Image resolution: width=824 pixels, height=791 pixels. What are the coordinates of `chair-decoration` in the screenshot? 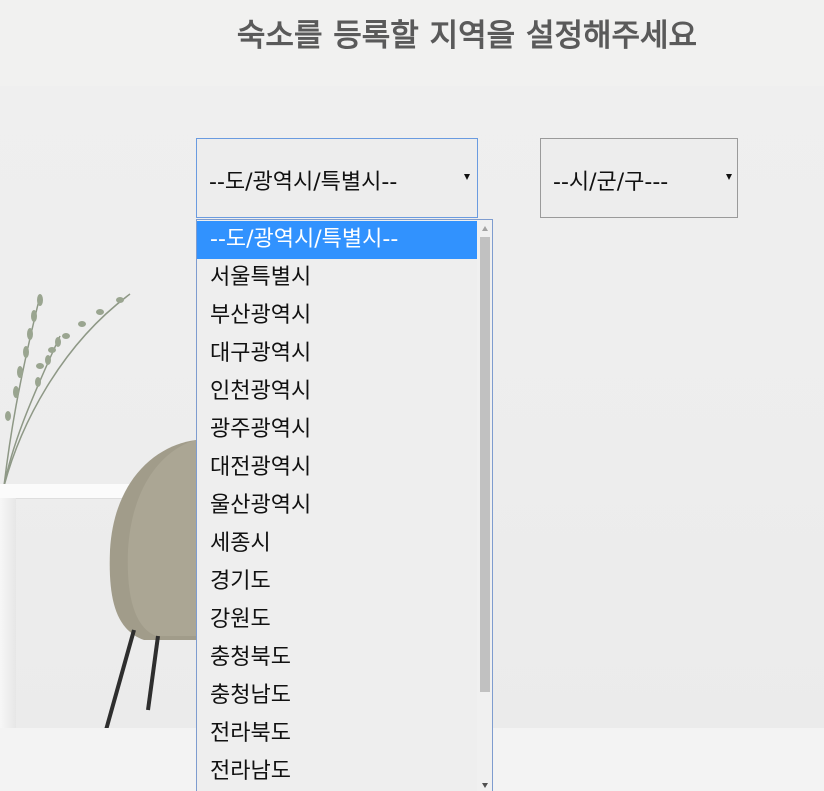 It's located at (150, 585).